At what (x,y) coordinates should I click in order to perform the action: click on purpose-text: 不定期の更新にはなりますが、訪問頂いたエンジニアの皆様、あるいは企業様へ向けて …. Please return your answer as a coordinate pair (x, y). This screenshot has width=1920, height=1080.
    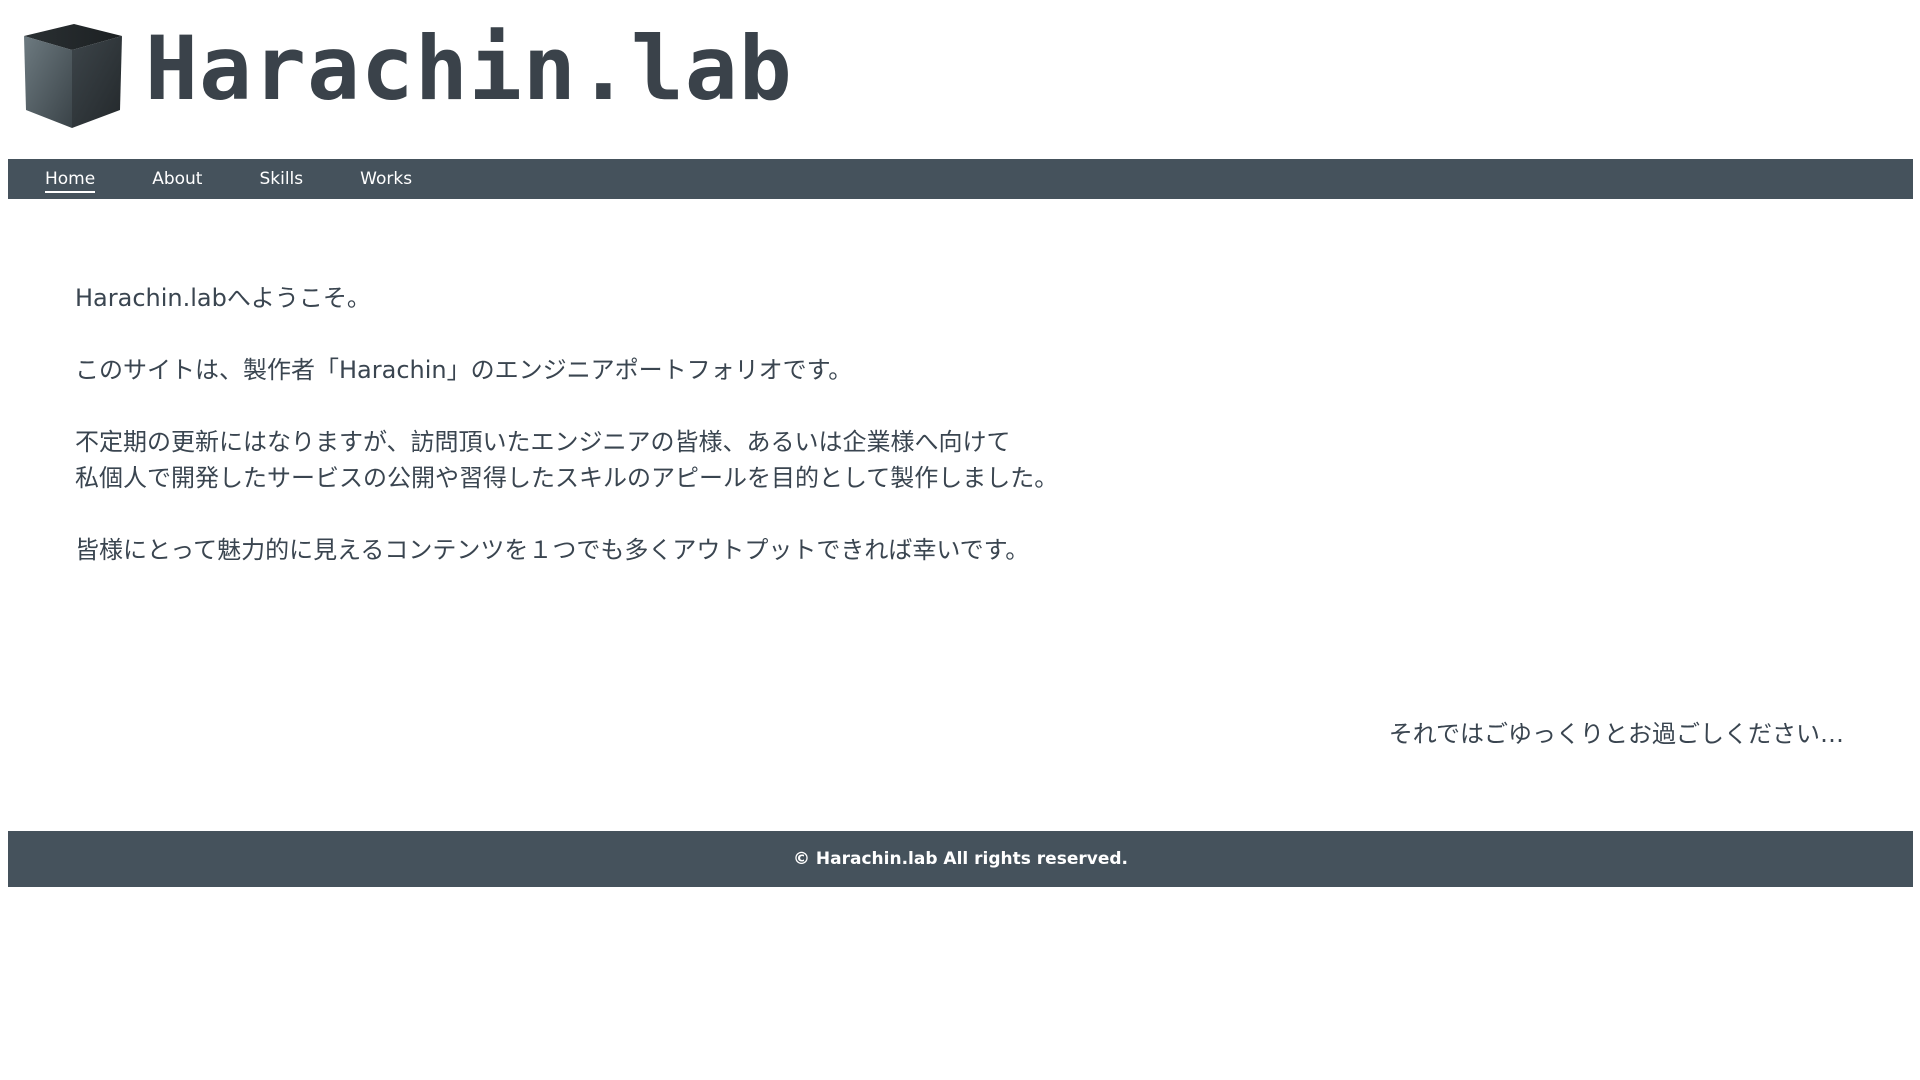
    Looking at the image, I should click on (567, 460).